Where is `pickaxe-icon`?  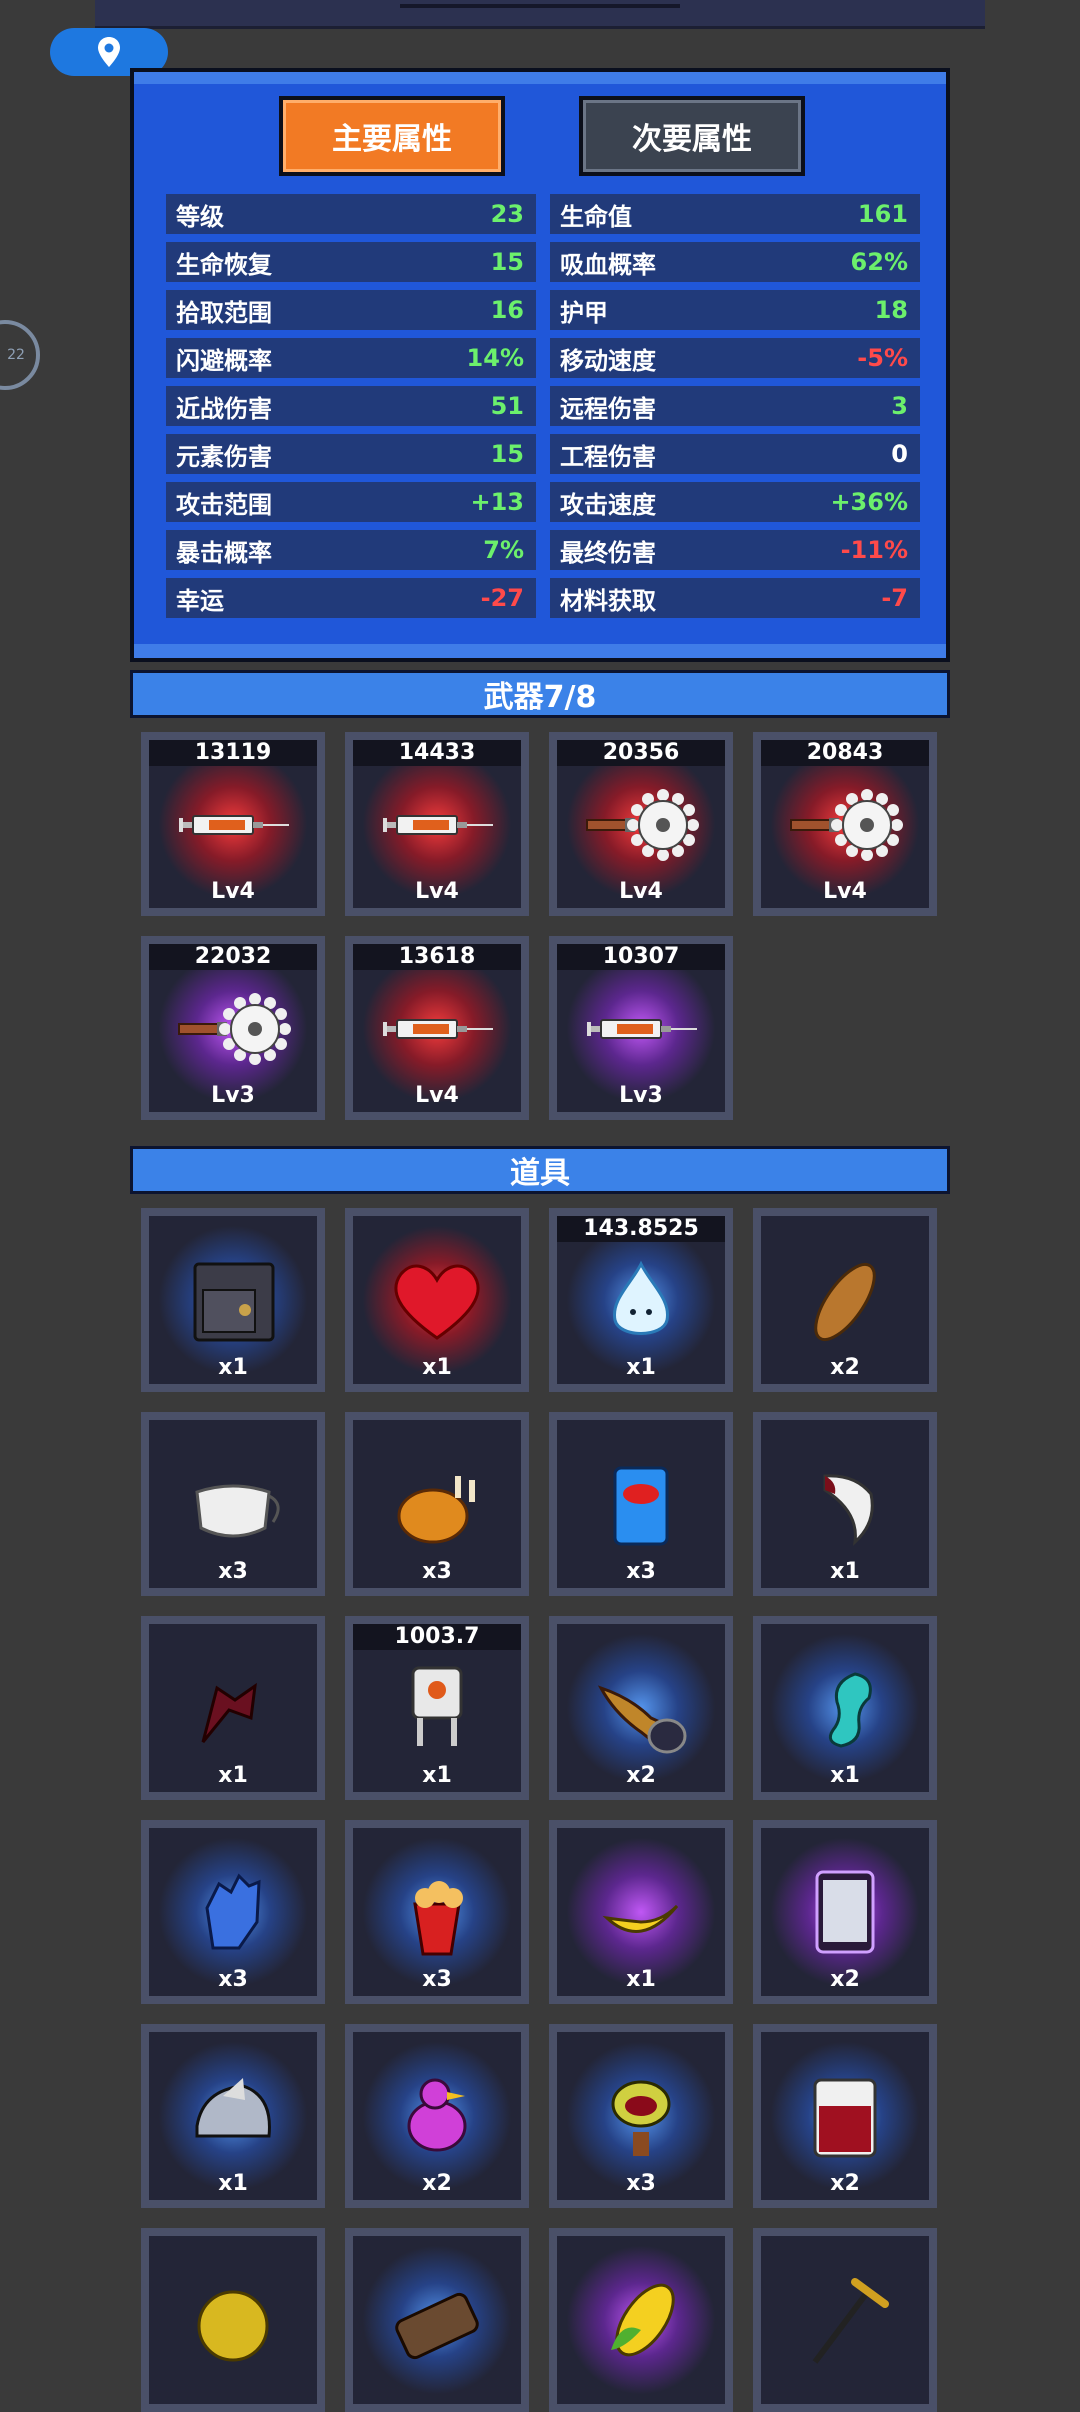 pickaxe-icon is located at coordinates (850, 2321).